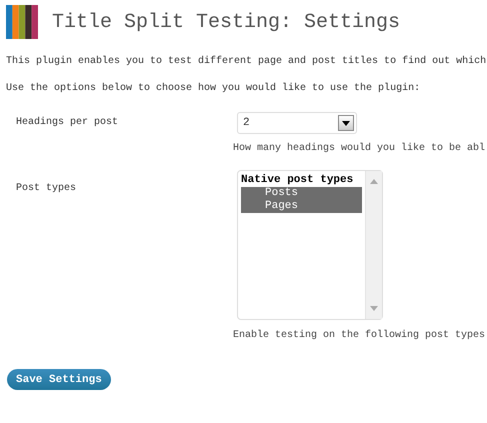 Image resolution: width=487 pixels, height=423 pixels. I want to click on scroll-down-icon, so click(374, 308).